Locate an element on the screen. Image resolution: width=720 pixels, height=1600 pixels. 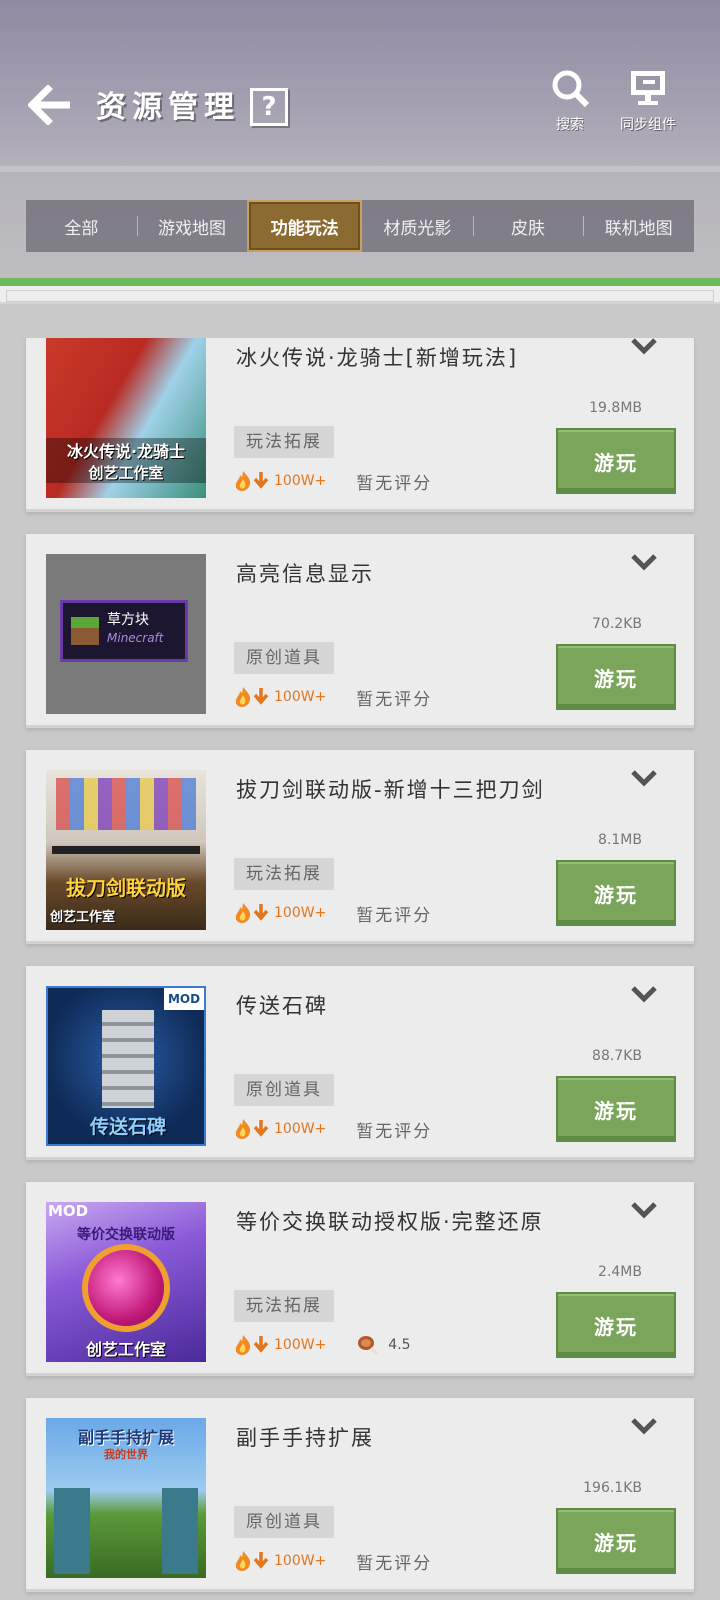
back-button is located at coordinates (50, 105).